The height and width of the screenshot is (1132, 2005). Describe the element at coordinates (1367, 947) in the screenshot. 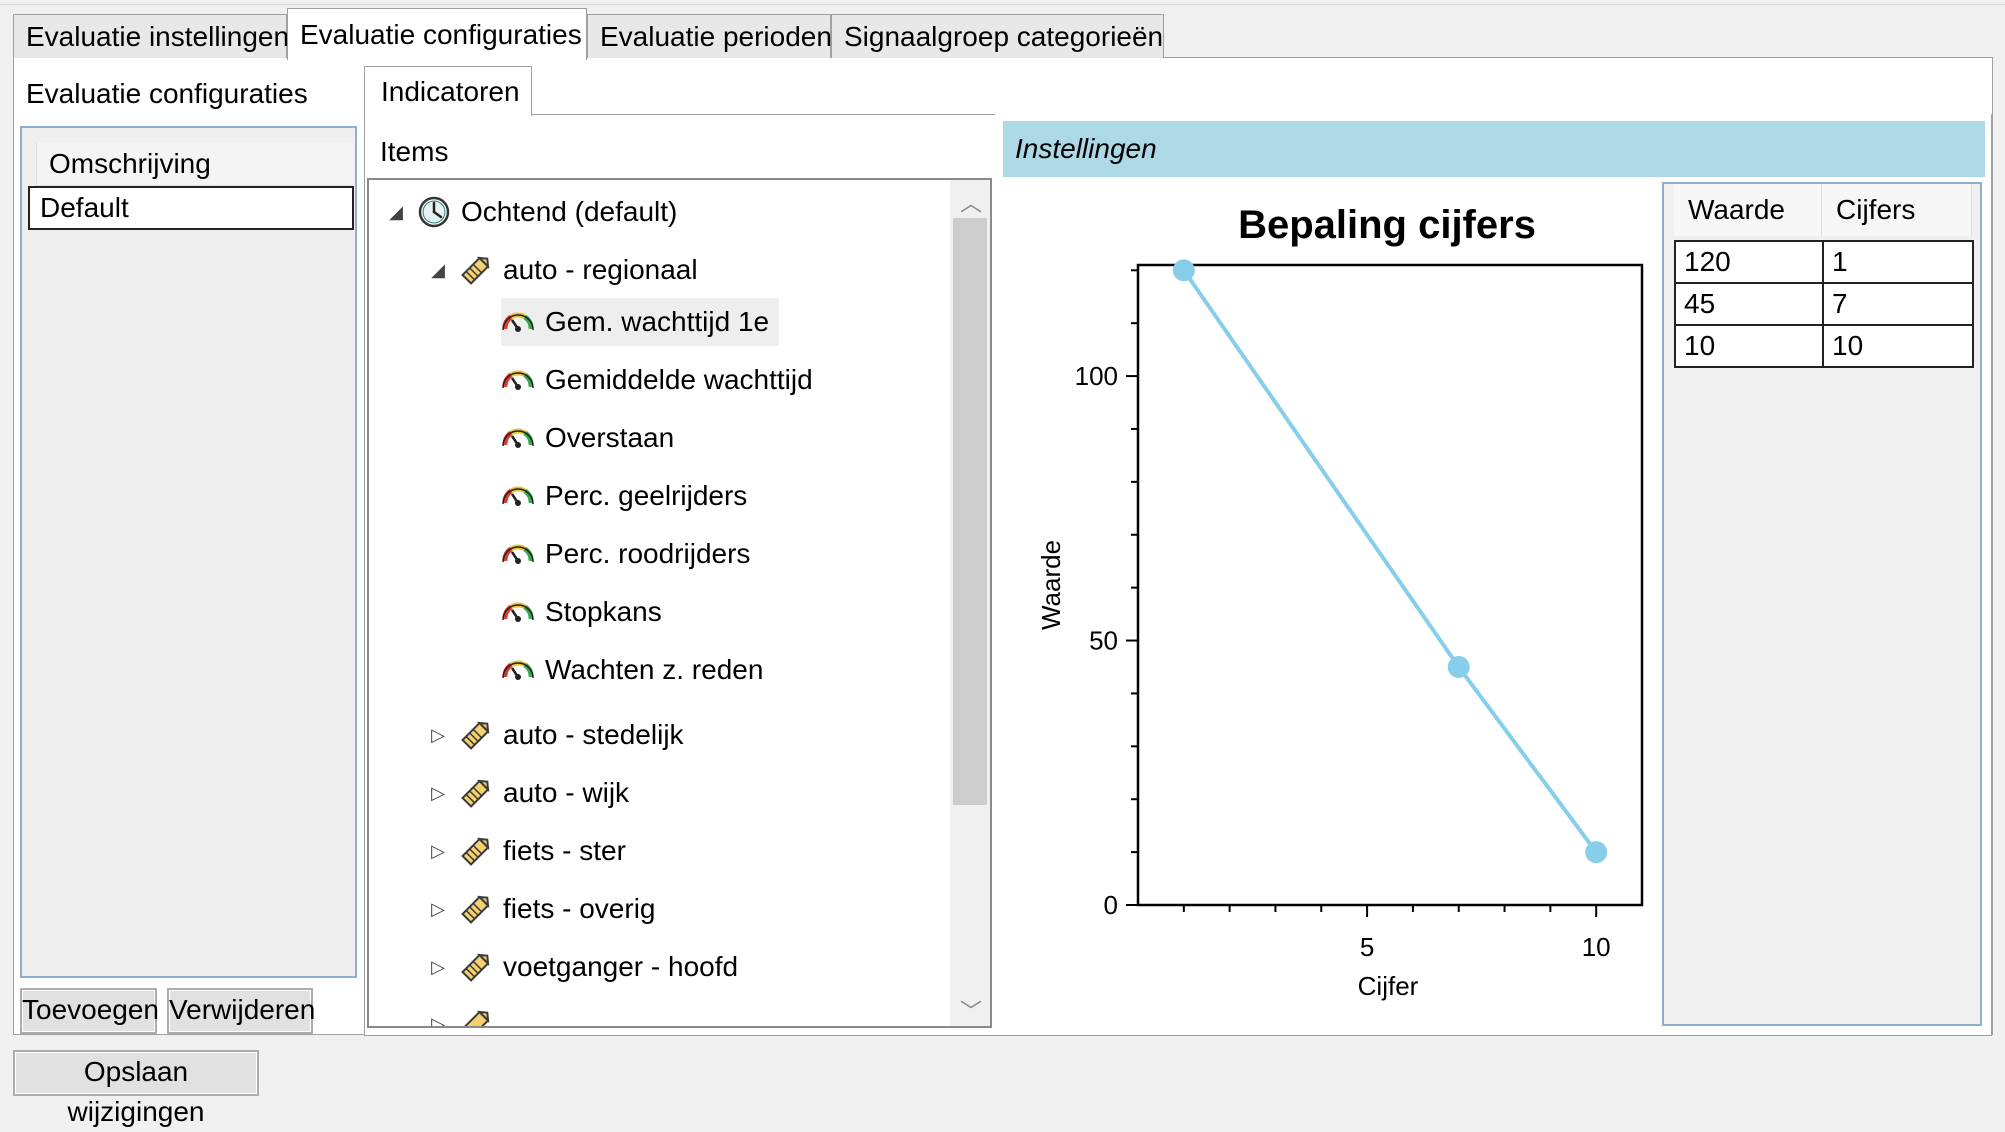

I see `x-tick-label: 5` at that location.